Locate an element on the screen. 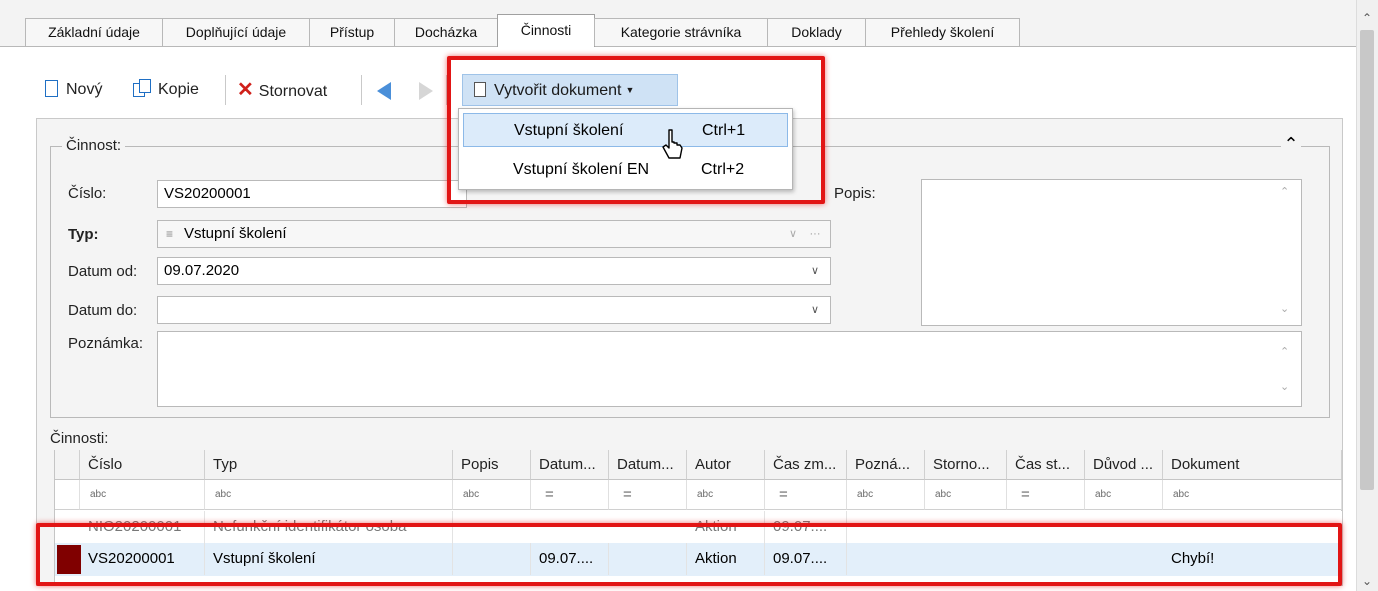  new-button: Nový is located at coordinates (82, 90).